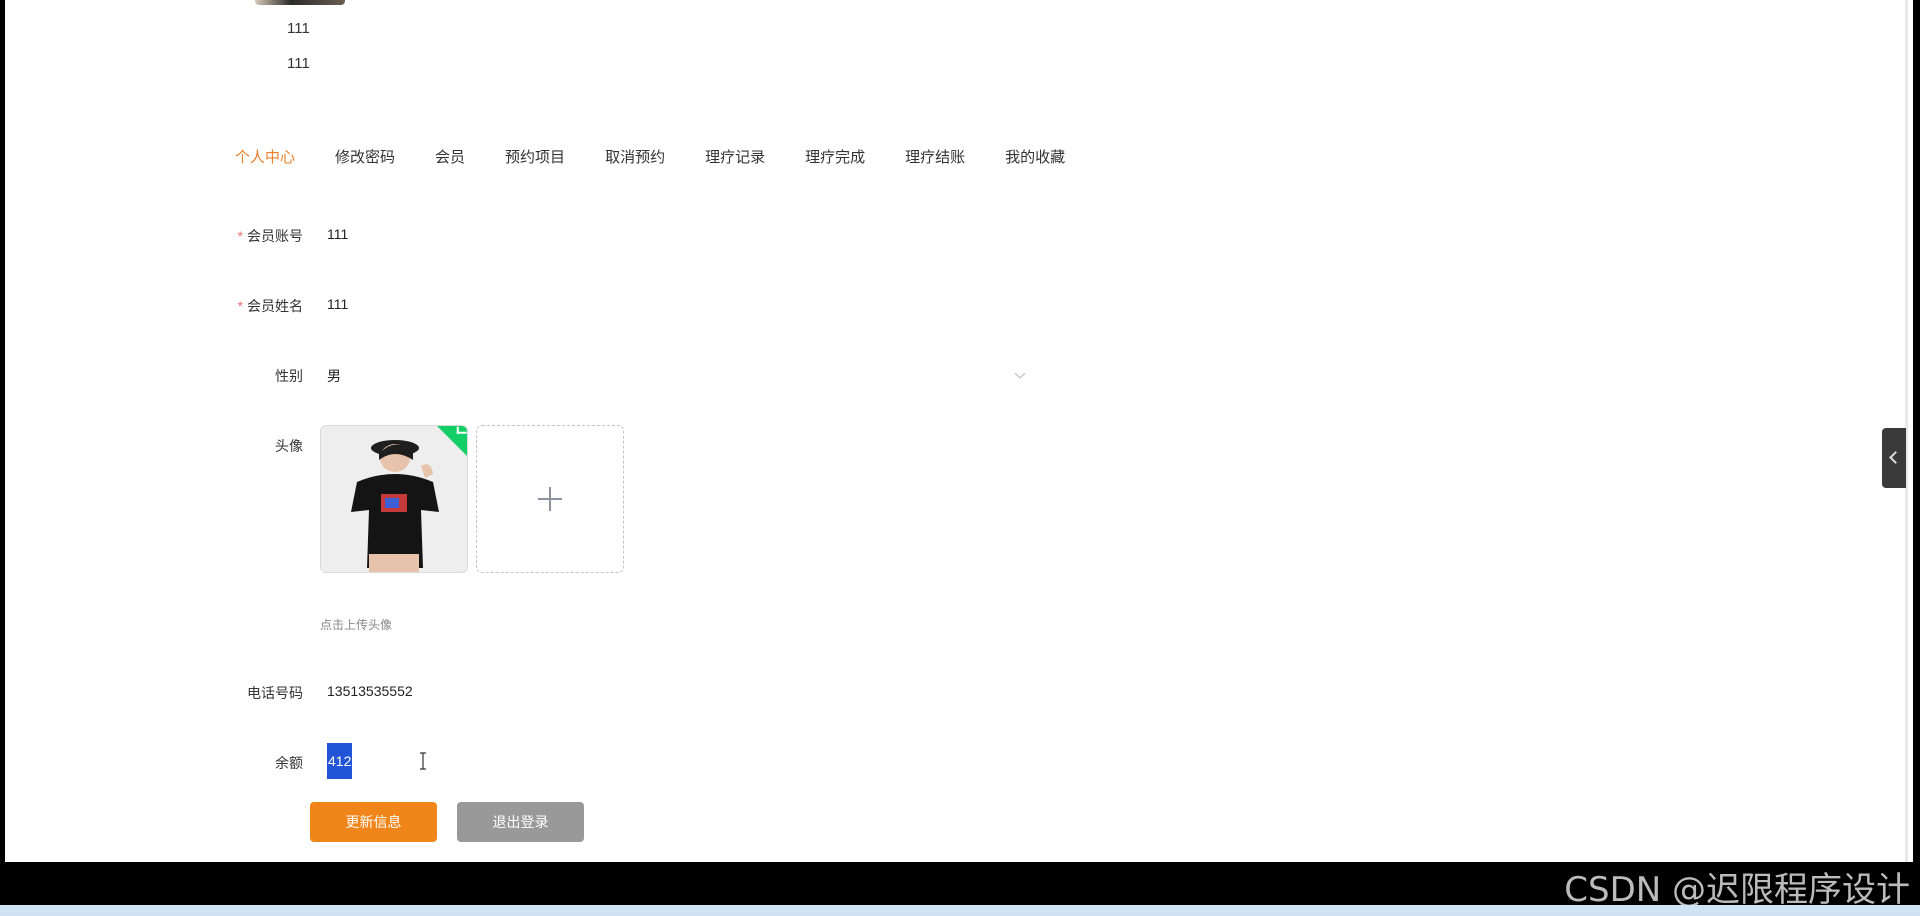  I want to click on avatar-preview, so click(394, 499).